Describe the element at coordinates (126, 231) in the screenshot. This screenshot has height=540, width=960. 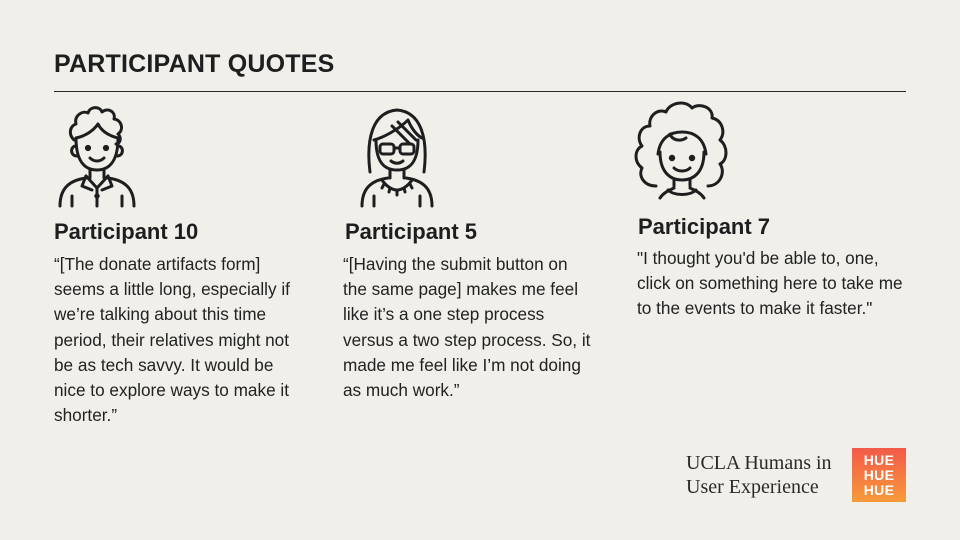
I see `participant-name: Participant 10` at that location.